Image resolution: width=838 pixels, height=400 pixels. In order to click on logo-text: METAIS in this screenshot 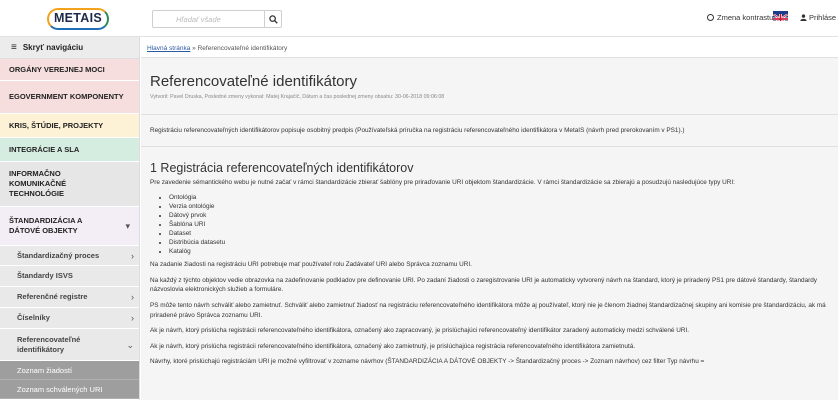, I will do `click(78, 18)`.